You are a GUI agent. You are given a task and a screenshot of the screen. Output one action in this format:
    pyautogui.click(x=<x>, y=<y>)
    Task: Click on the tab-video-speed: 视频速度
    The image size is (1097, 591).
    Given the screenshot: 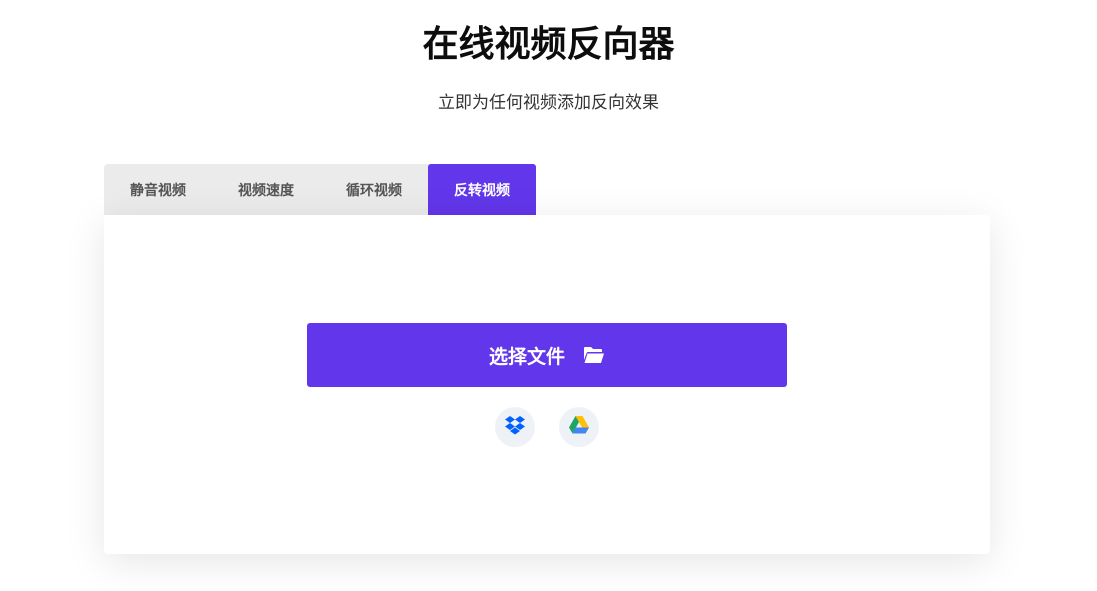 What is the action you would take?
    pyautogui.click(x=266, y=189)
    